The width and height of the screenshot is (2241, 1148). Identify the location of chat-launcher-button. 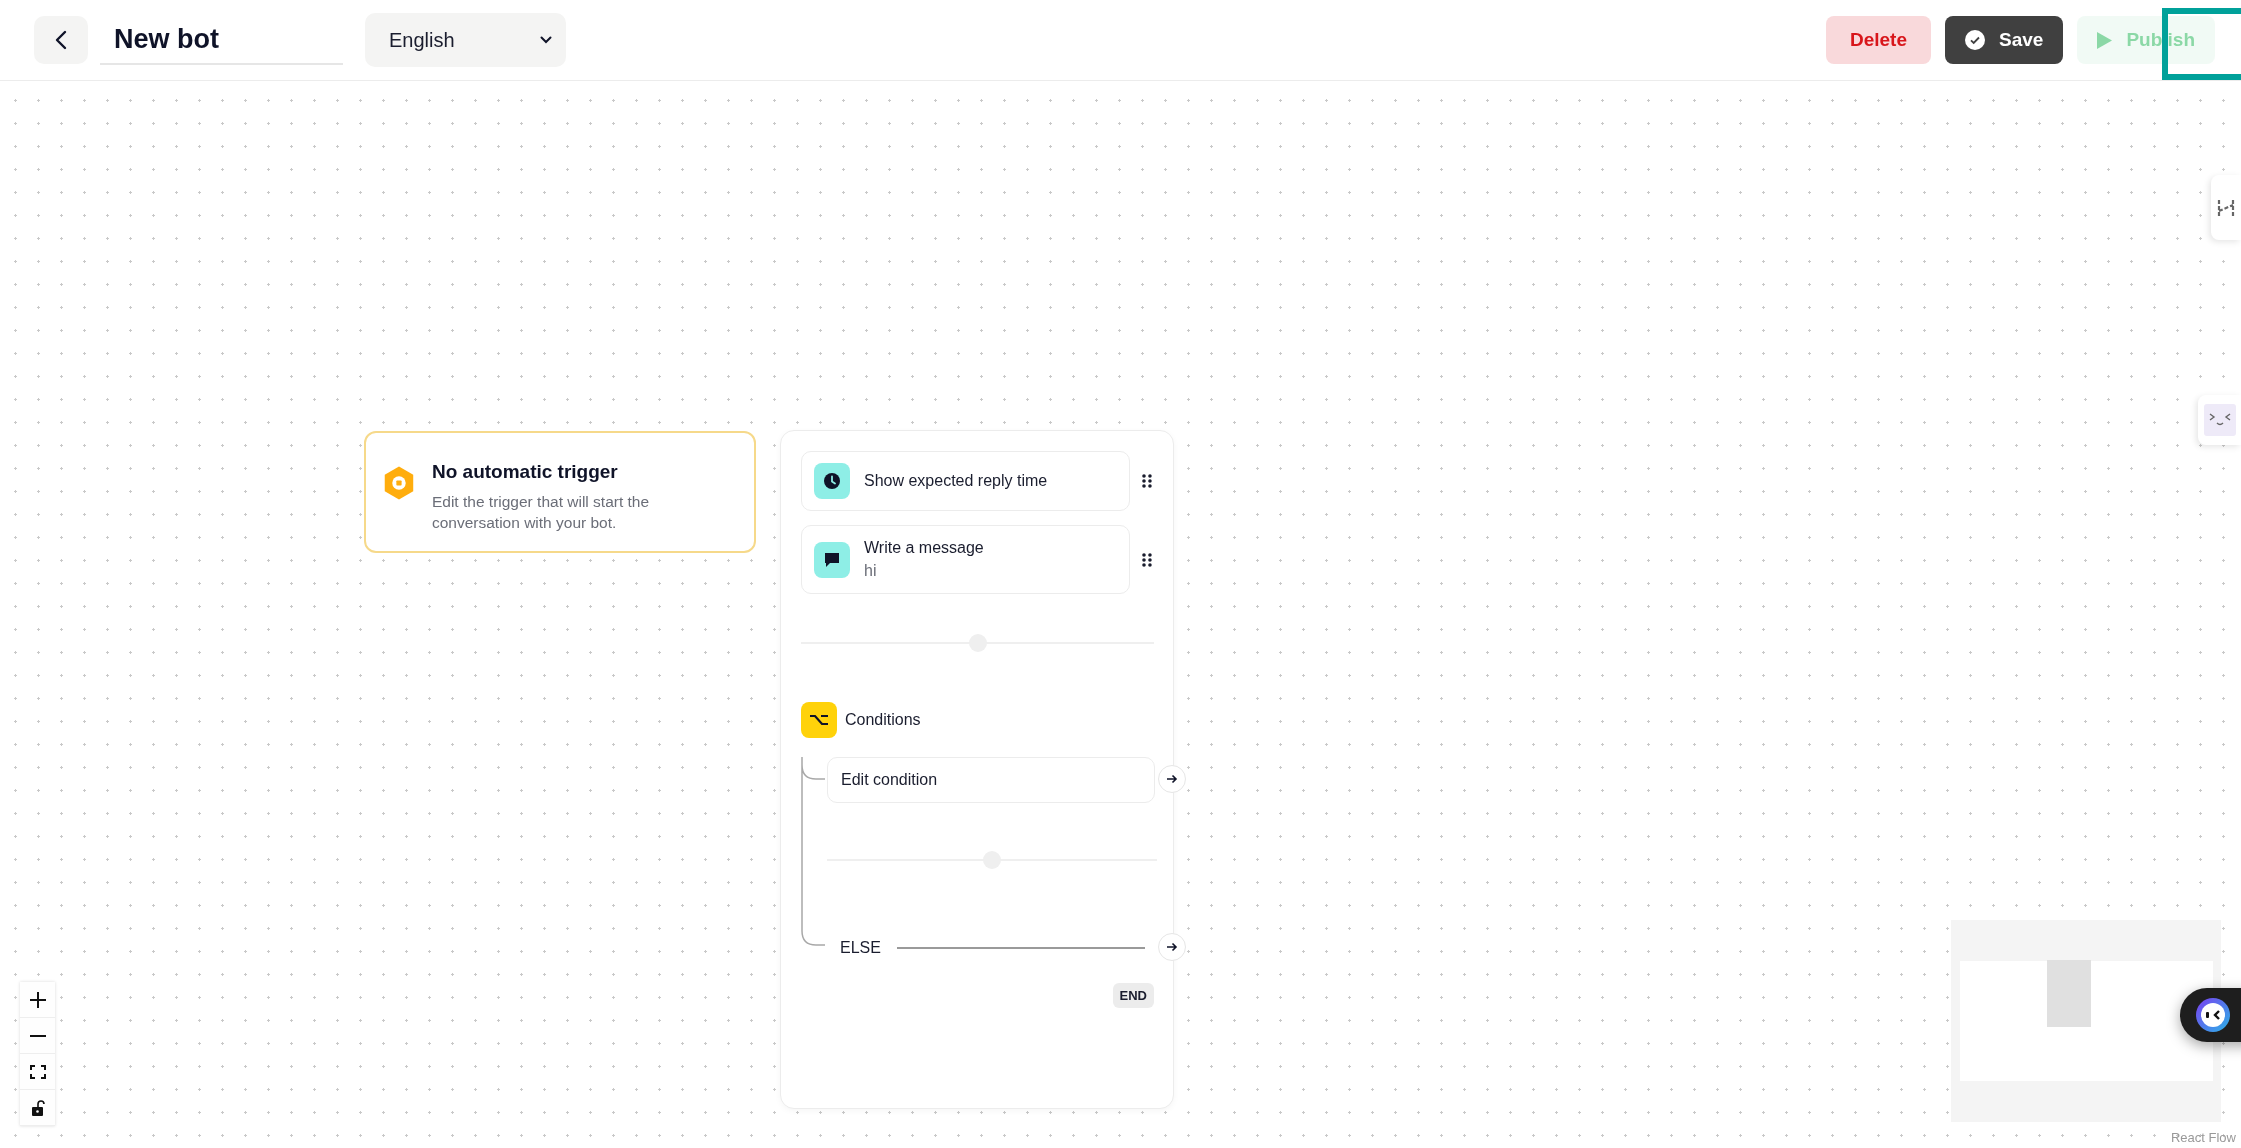
(2210, 1015).